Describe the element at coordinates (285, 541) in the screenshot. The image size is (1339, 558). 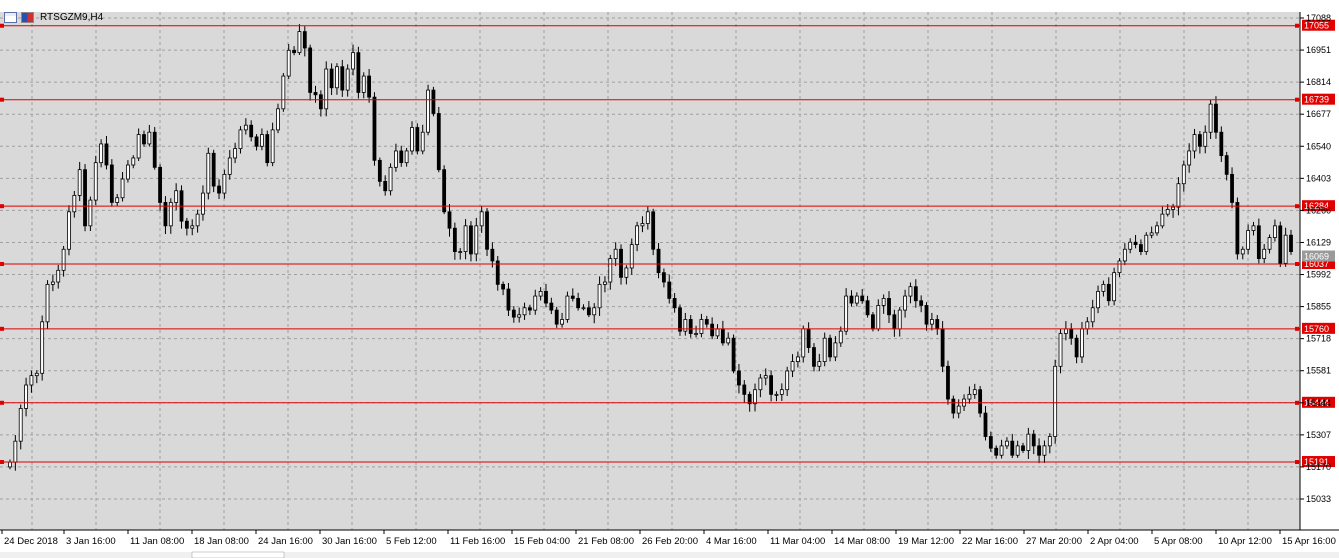
I see `time-tick-label: 24 Jan 16:00` at that location.